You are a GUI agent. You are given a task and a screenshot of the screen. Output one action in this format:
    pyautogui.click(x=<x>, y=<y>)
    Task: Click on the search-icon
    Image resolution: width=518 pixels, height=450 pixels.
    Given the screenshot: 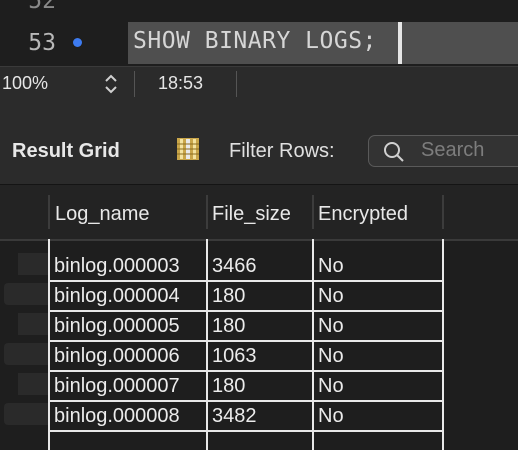 What is the action you would take?
    pyautogui.click(x=394, y=152)
    